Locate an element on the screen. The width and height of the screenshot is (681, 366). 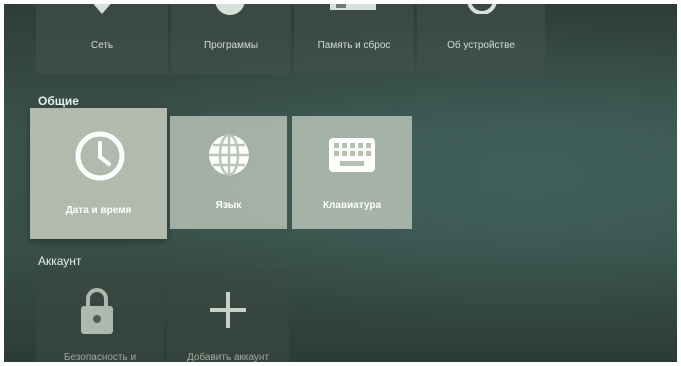
tile-add-account: Добавить аккаунт is located at coordinates (228, 316).